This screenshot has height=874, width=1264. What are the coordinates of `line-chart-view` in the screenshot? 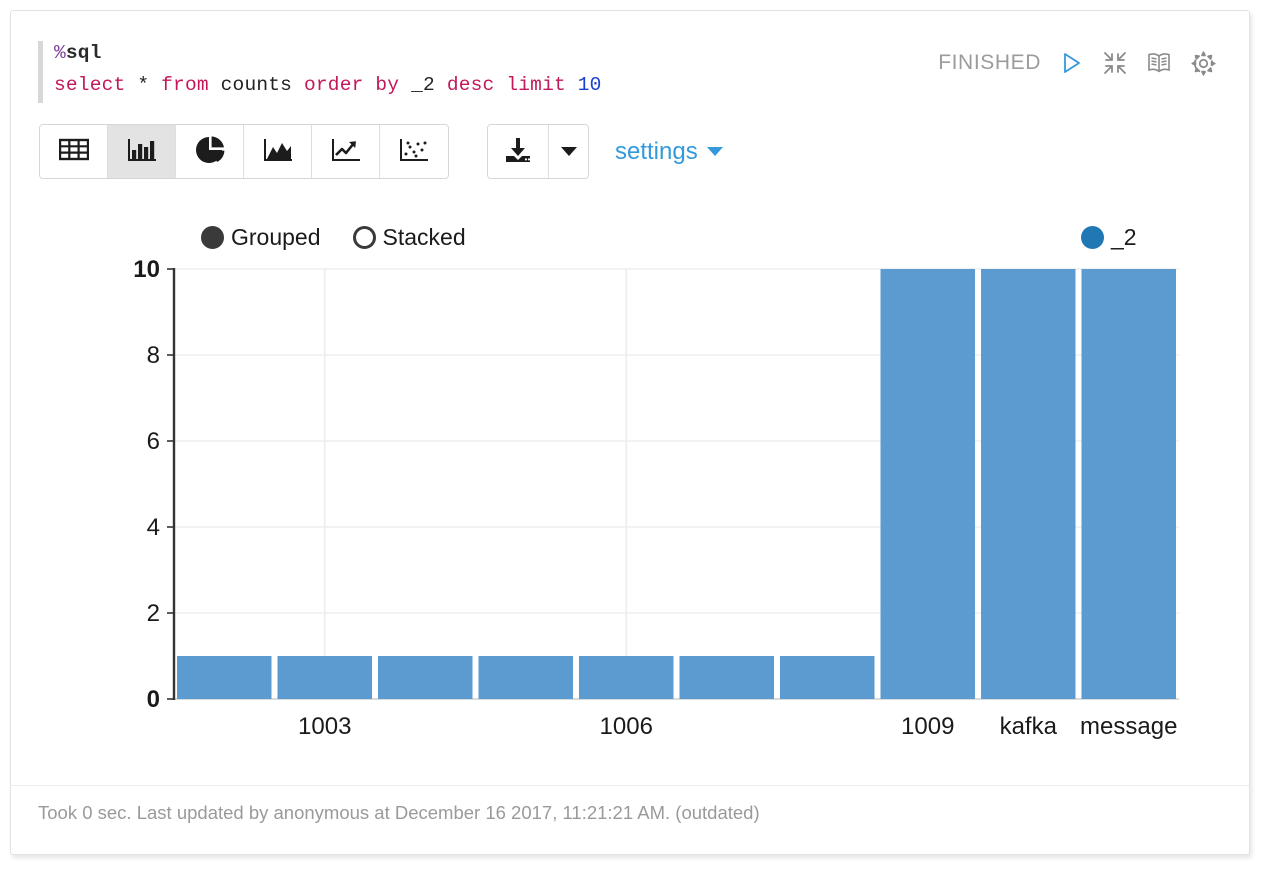 It's located at (346, 151).